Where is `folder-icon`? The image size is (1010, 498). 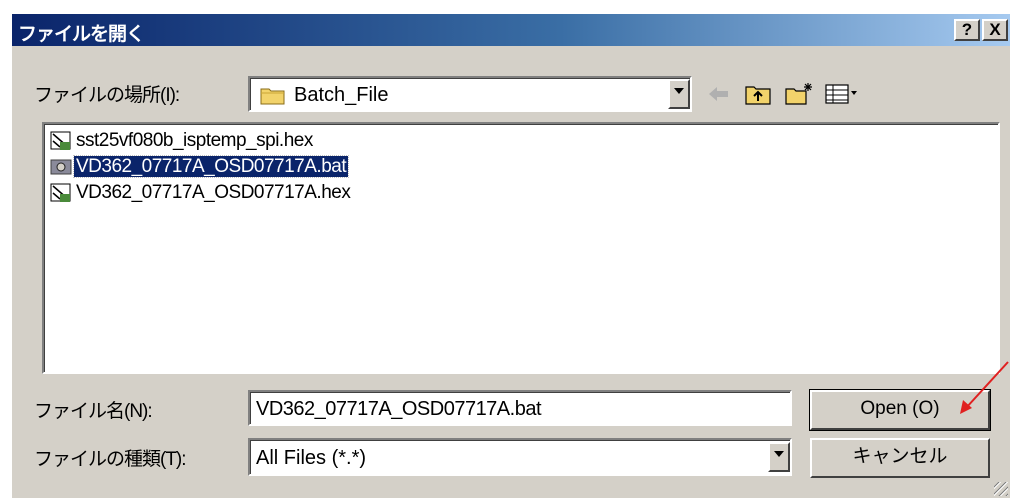 folder-icon is located at coordinates (272, 96).